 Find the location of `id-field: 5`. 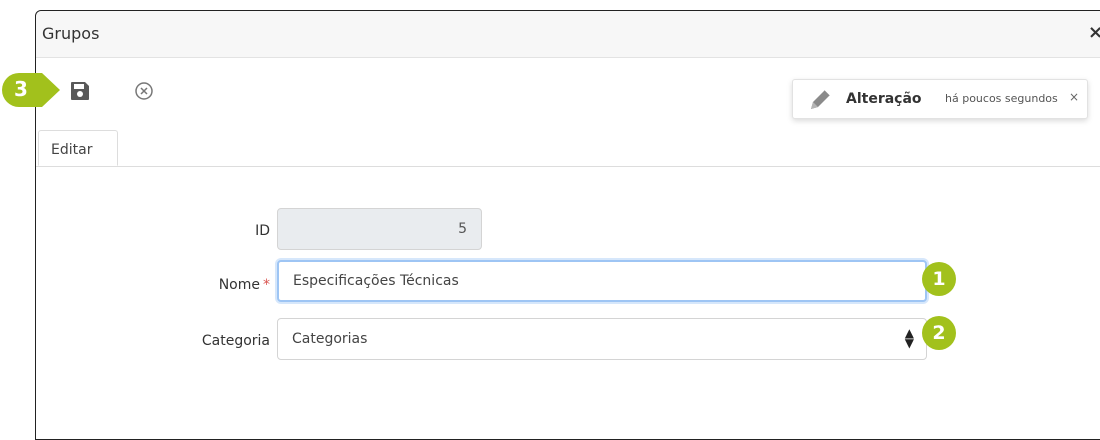

id-field: 5 is located at coordinates (379, 229).